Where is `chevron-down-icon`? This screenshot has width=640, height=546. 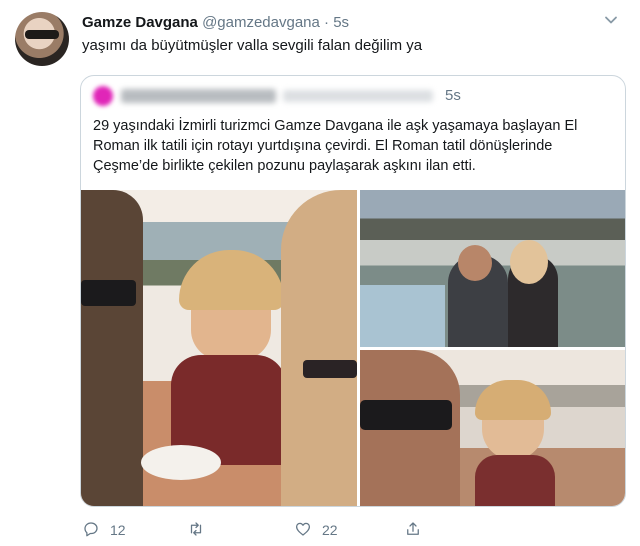 chevron-down-icon is located at coordinates (611, 23).